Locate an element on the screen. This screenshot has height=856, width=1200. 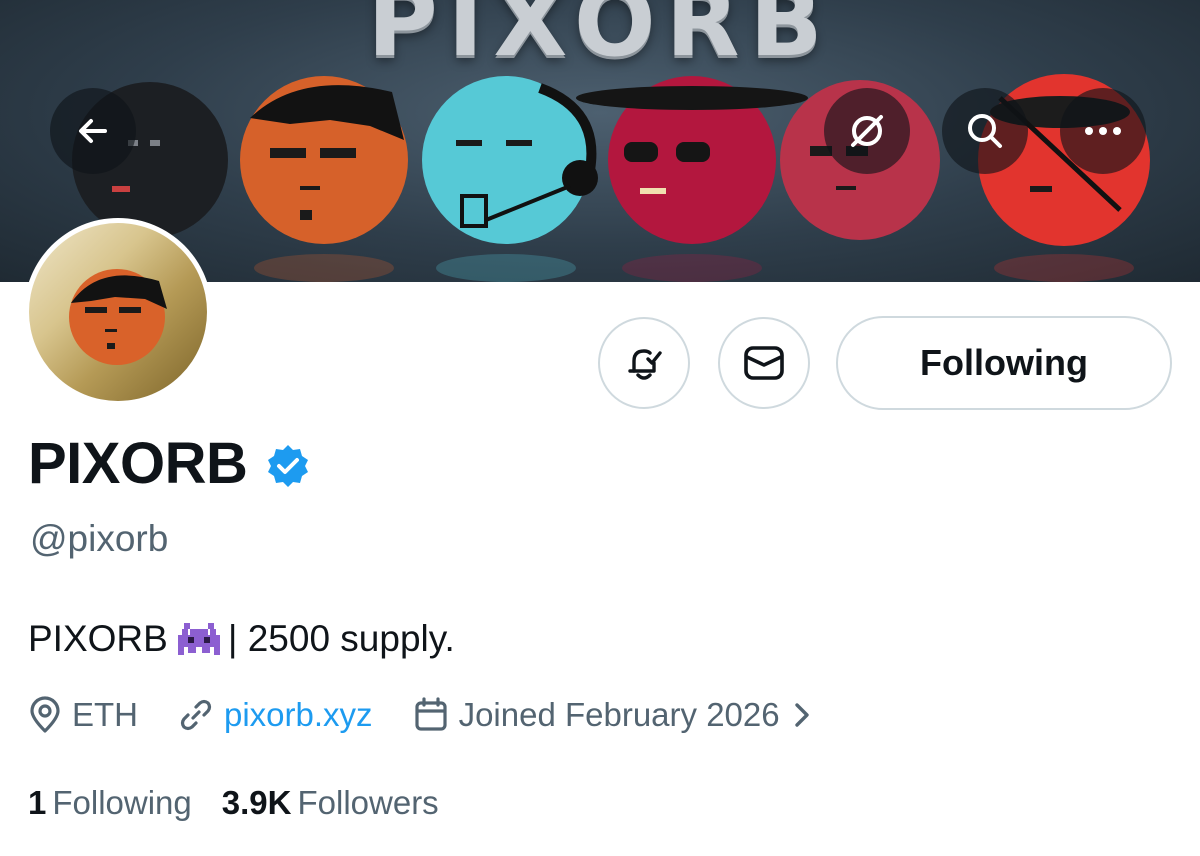
website-item: pixorb.xyz is located at coordinates (275, 715).